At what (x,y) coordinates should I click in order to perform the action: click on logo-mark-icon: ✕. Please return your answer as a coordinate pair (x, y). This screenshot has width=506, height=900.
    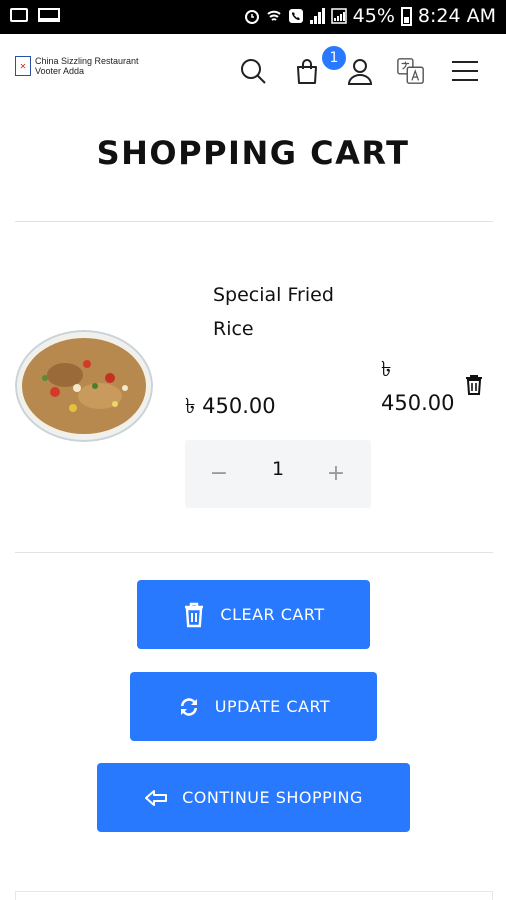
    Looking at the image, I should click on (23, 66).